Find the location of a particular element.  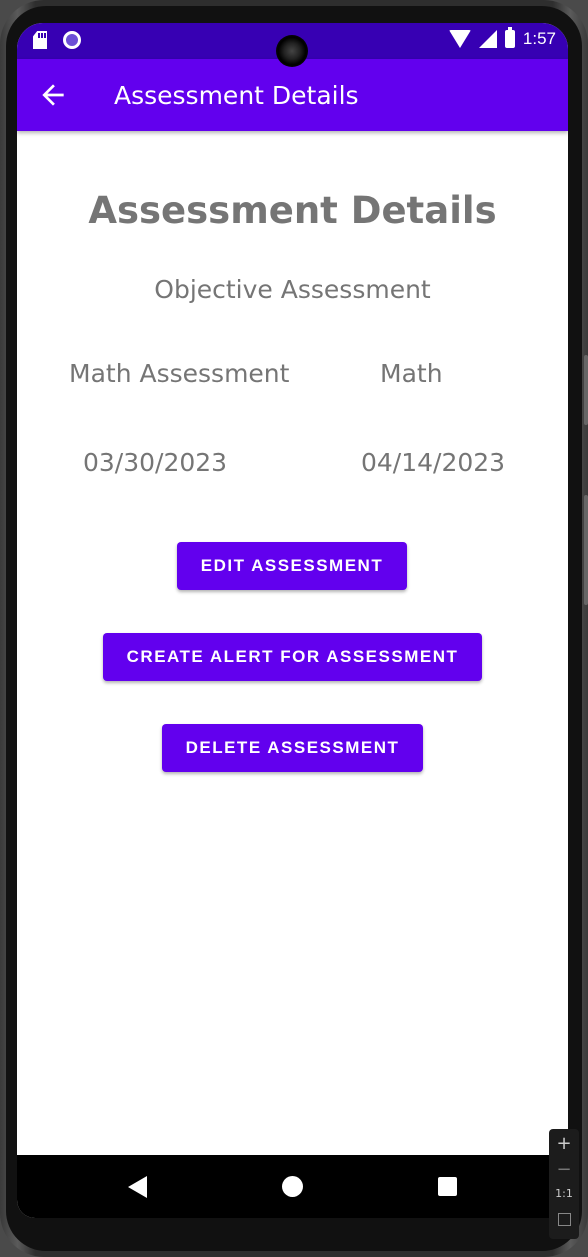

start-date: 03/30/2023 is located at coordinates (155, 462).